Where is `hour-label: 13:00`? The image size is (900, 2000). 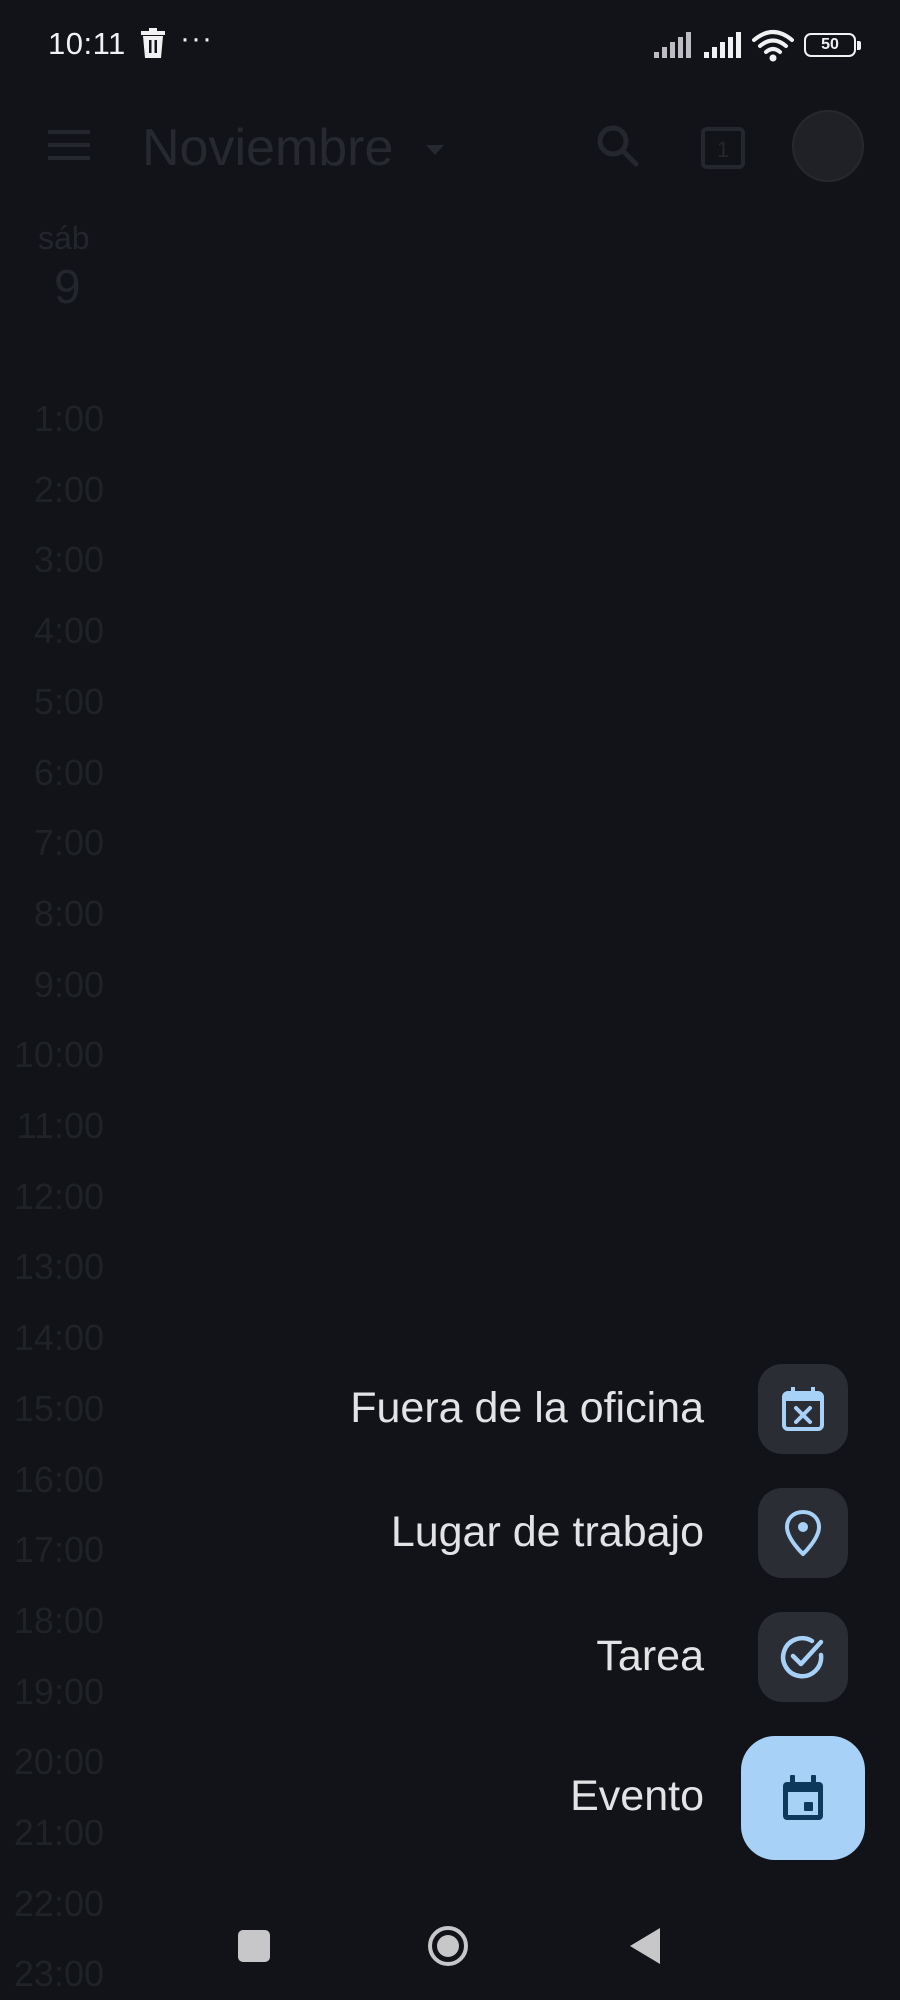
hour-label: 13:00 is located at coordinates (58, 1267).